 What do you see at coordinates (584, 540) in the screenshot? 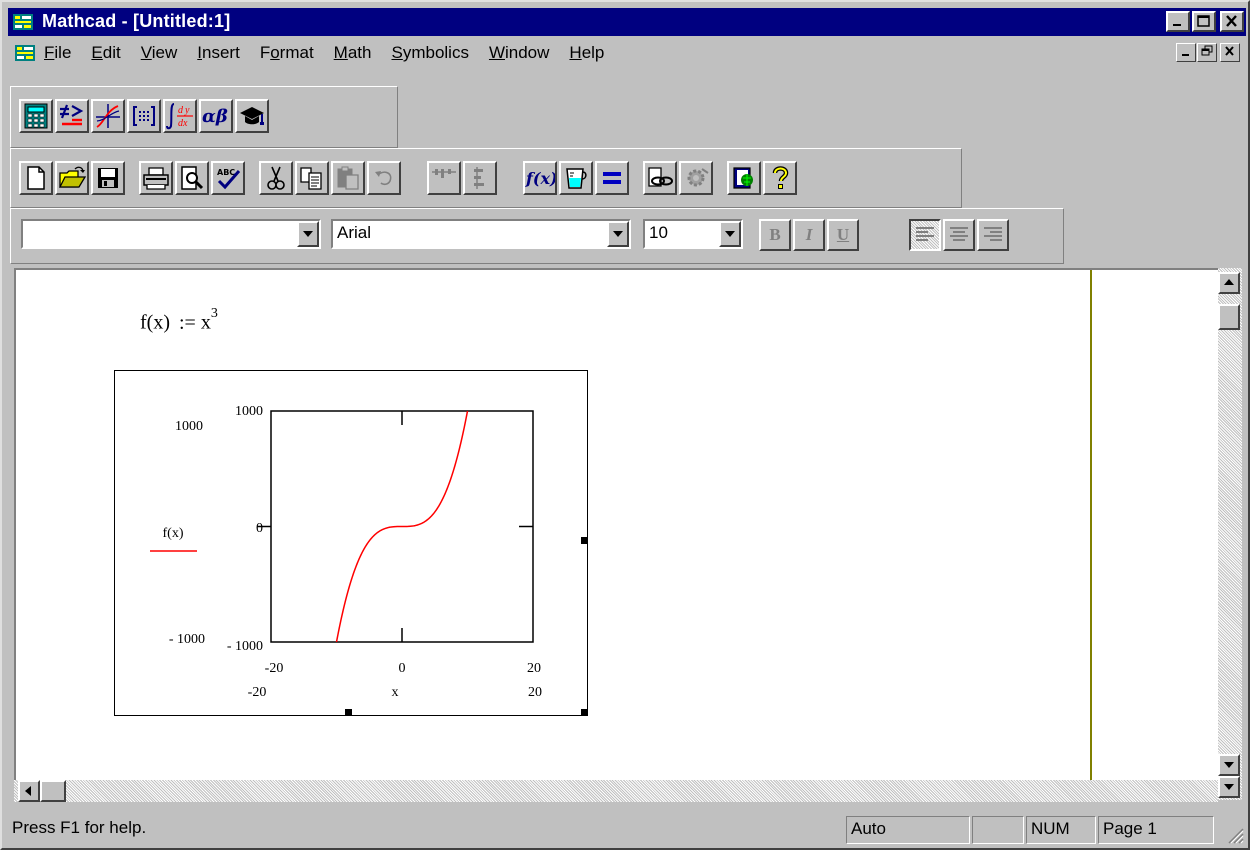
I see `resize-handle-right` at bounding box center [584, 540].